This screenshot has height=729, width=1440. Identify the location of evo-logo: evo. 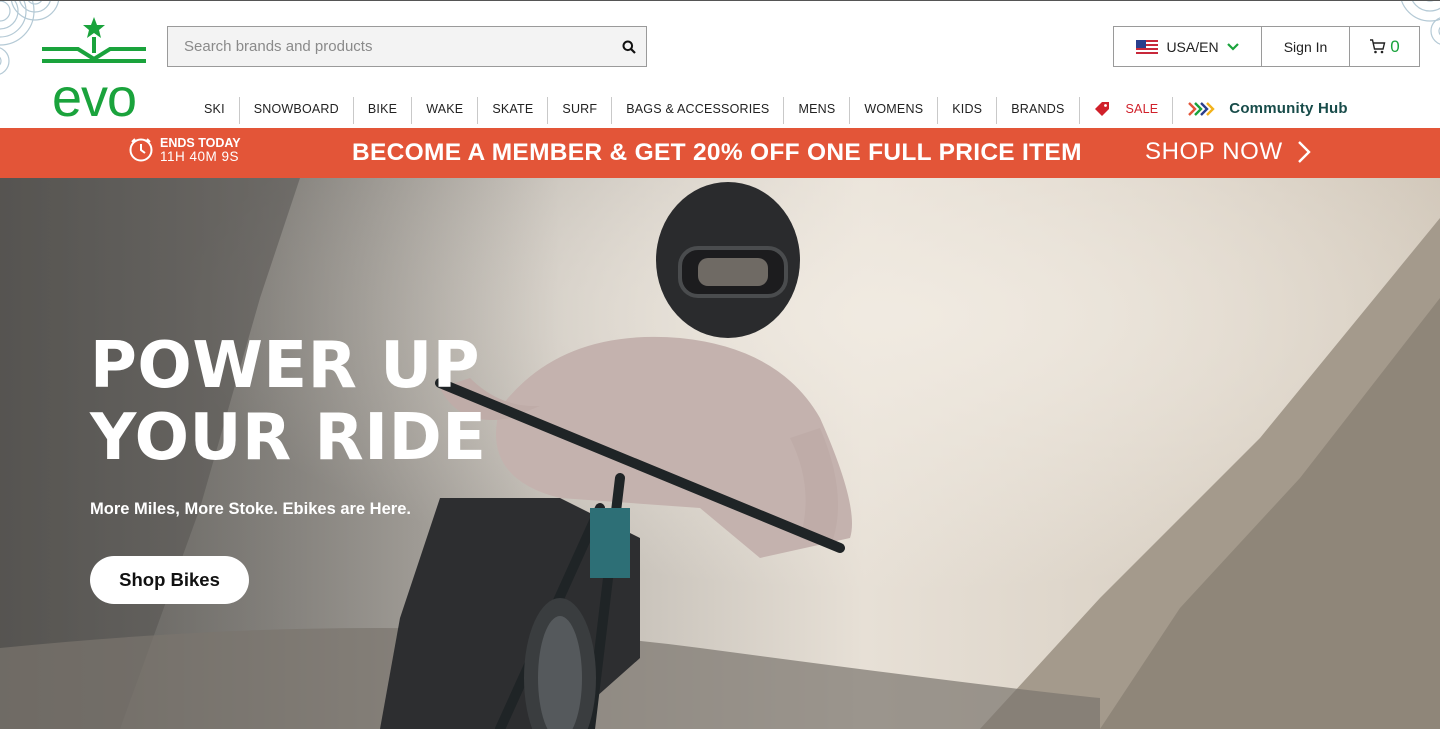
(94, 71).